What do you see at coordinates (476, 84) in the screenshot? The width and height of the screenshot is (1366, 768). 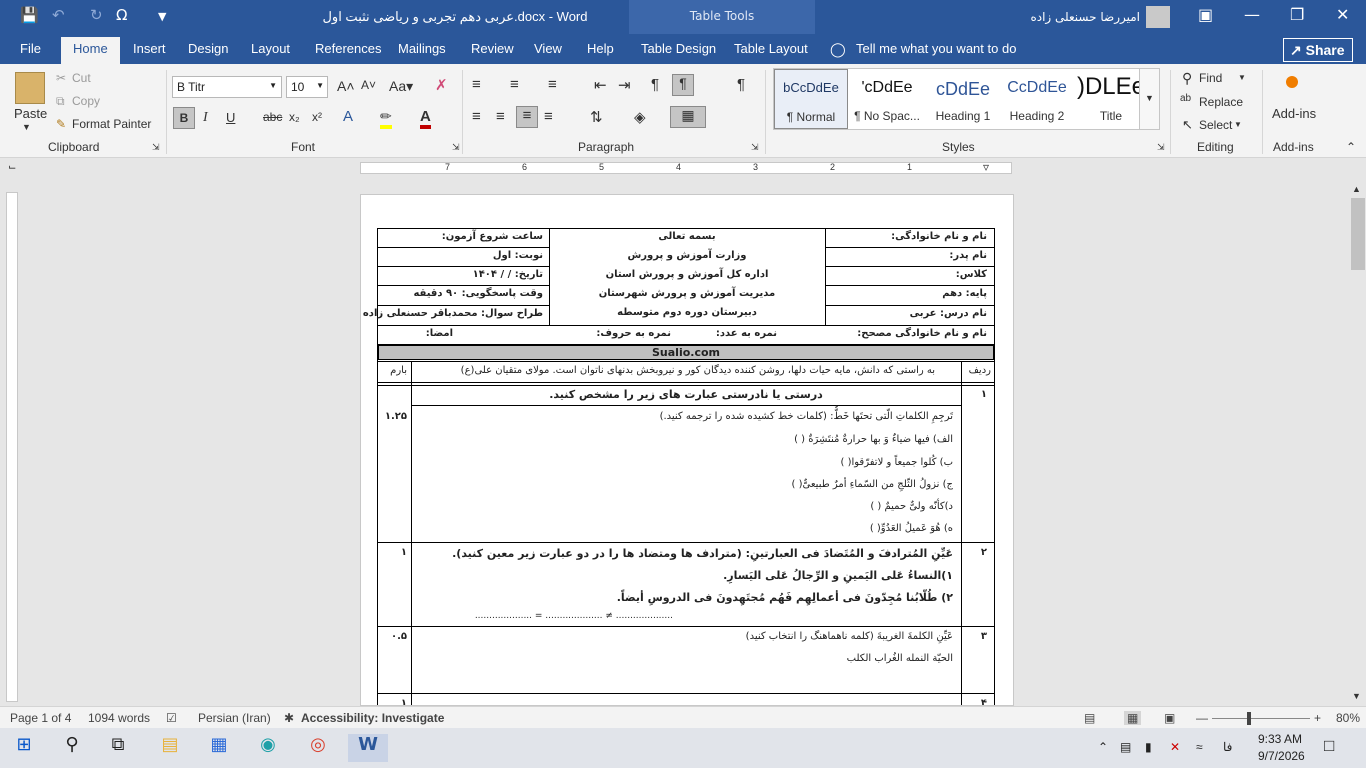 I see `bullets-icon: ≡` at bounding box center [476, 84].